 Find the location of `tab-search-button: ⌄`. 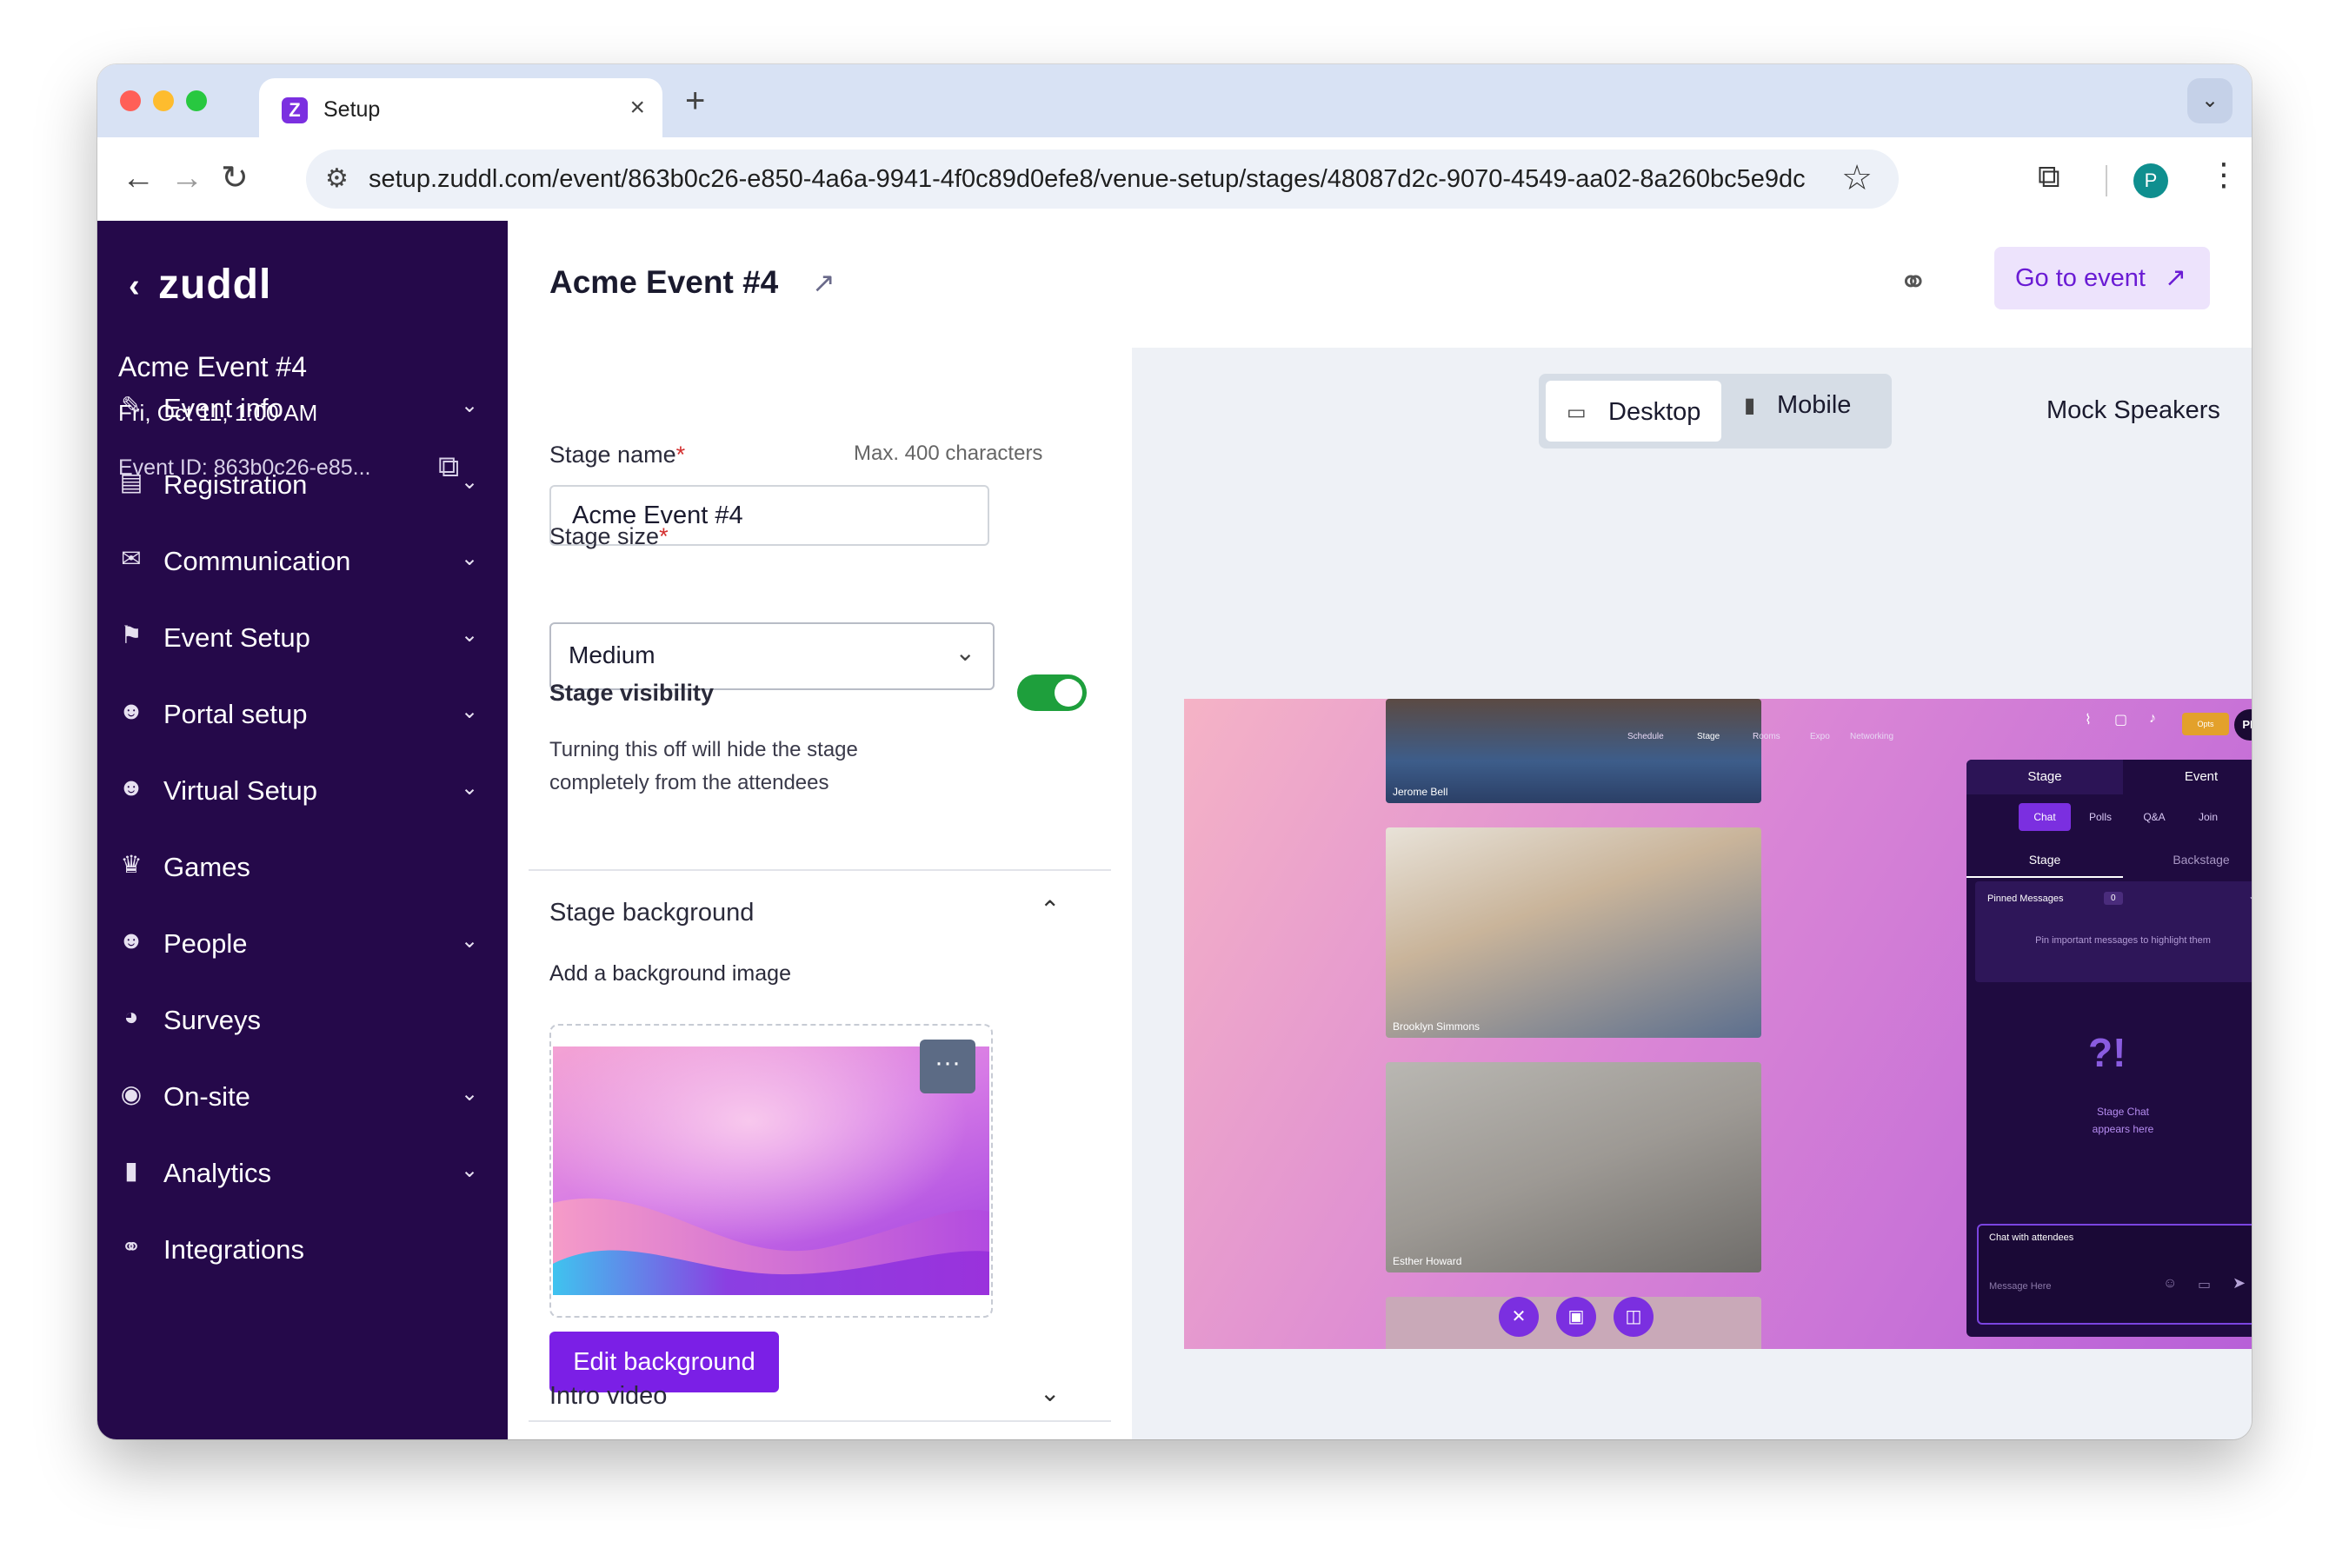

tab-search-button: ⌄ is located at coordinates (2210, 100).